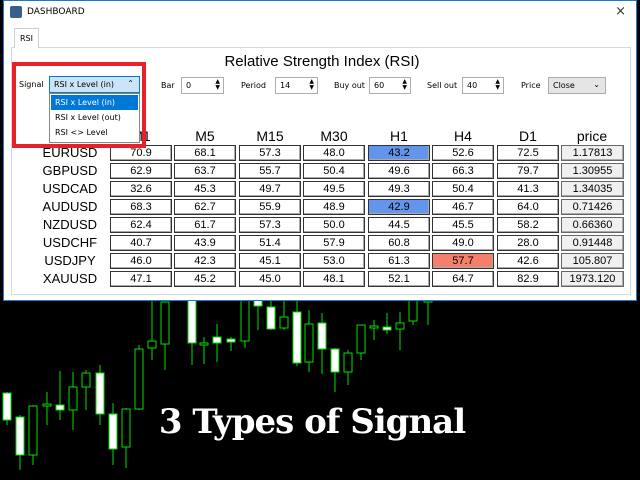 The image size is (640, 480). I want to click on rsi-cell: 66.3, so click(463, 171).